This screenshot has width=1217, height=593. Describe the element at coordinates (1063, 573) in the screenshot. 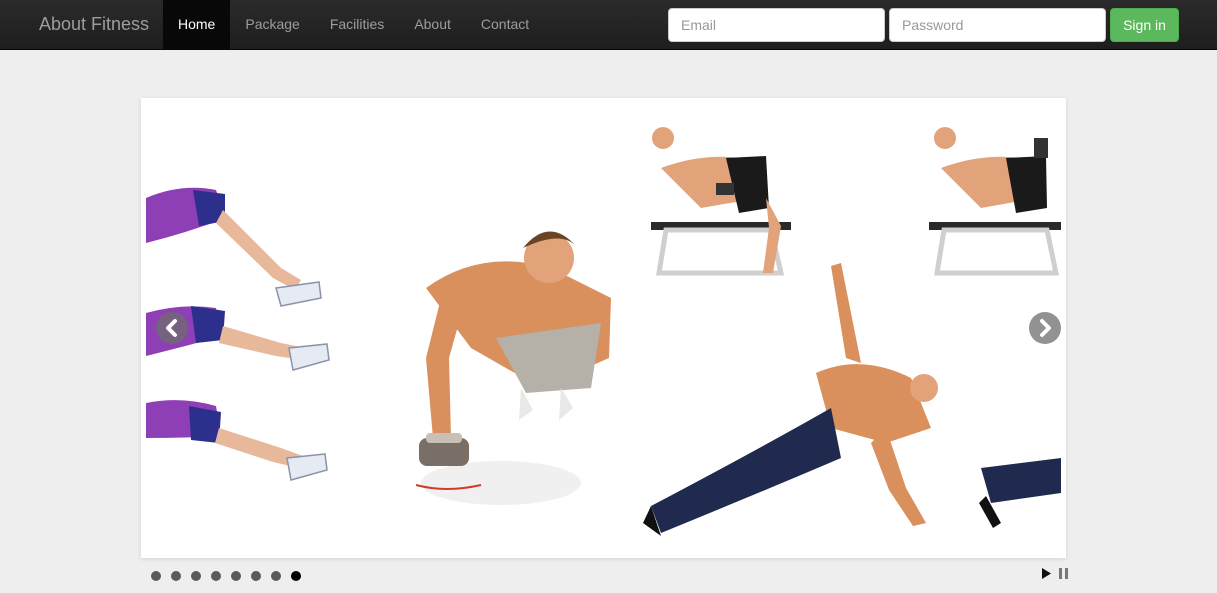

I see `pause-icon` at that location.